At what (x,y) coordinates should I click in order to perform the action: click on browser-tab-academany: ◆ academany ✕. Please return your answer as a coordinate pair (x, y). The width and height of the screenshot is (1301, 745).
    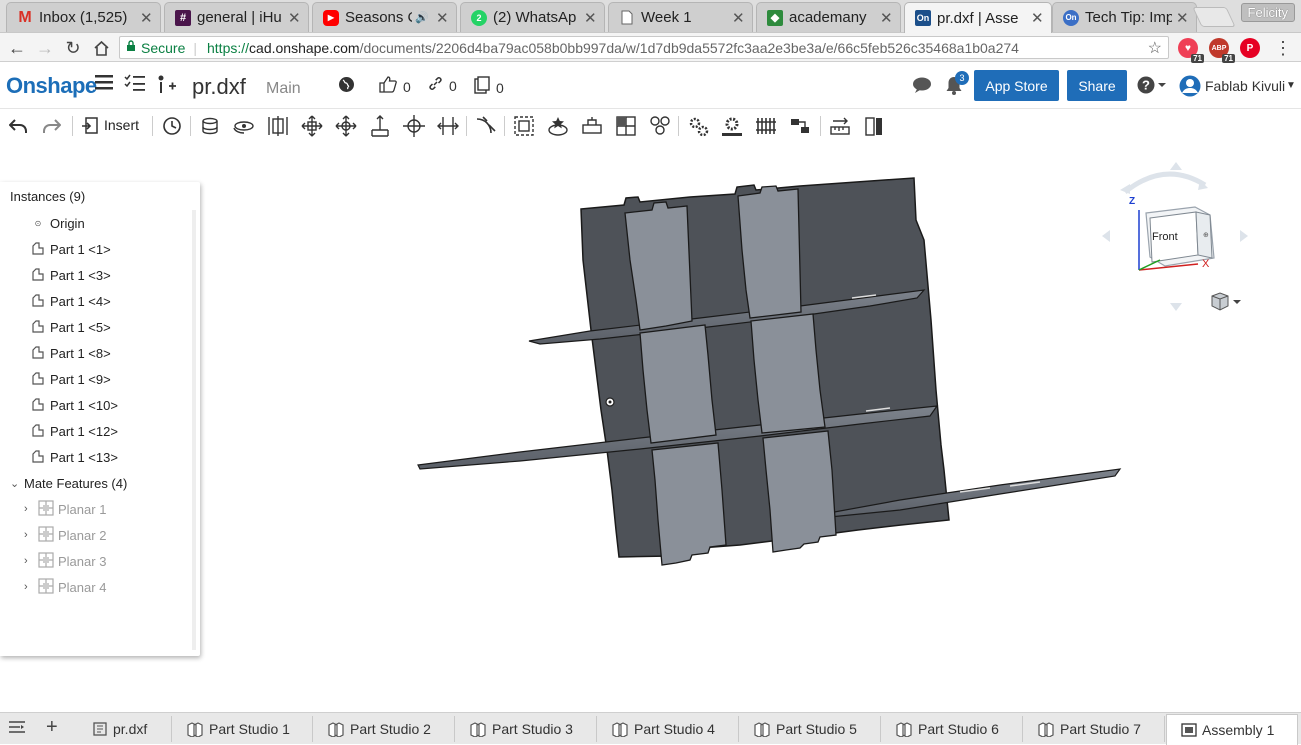
    Looking at the image, I should click on (828, 17).